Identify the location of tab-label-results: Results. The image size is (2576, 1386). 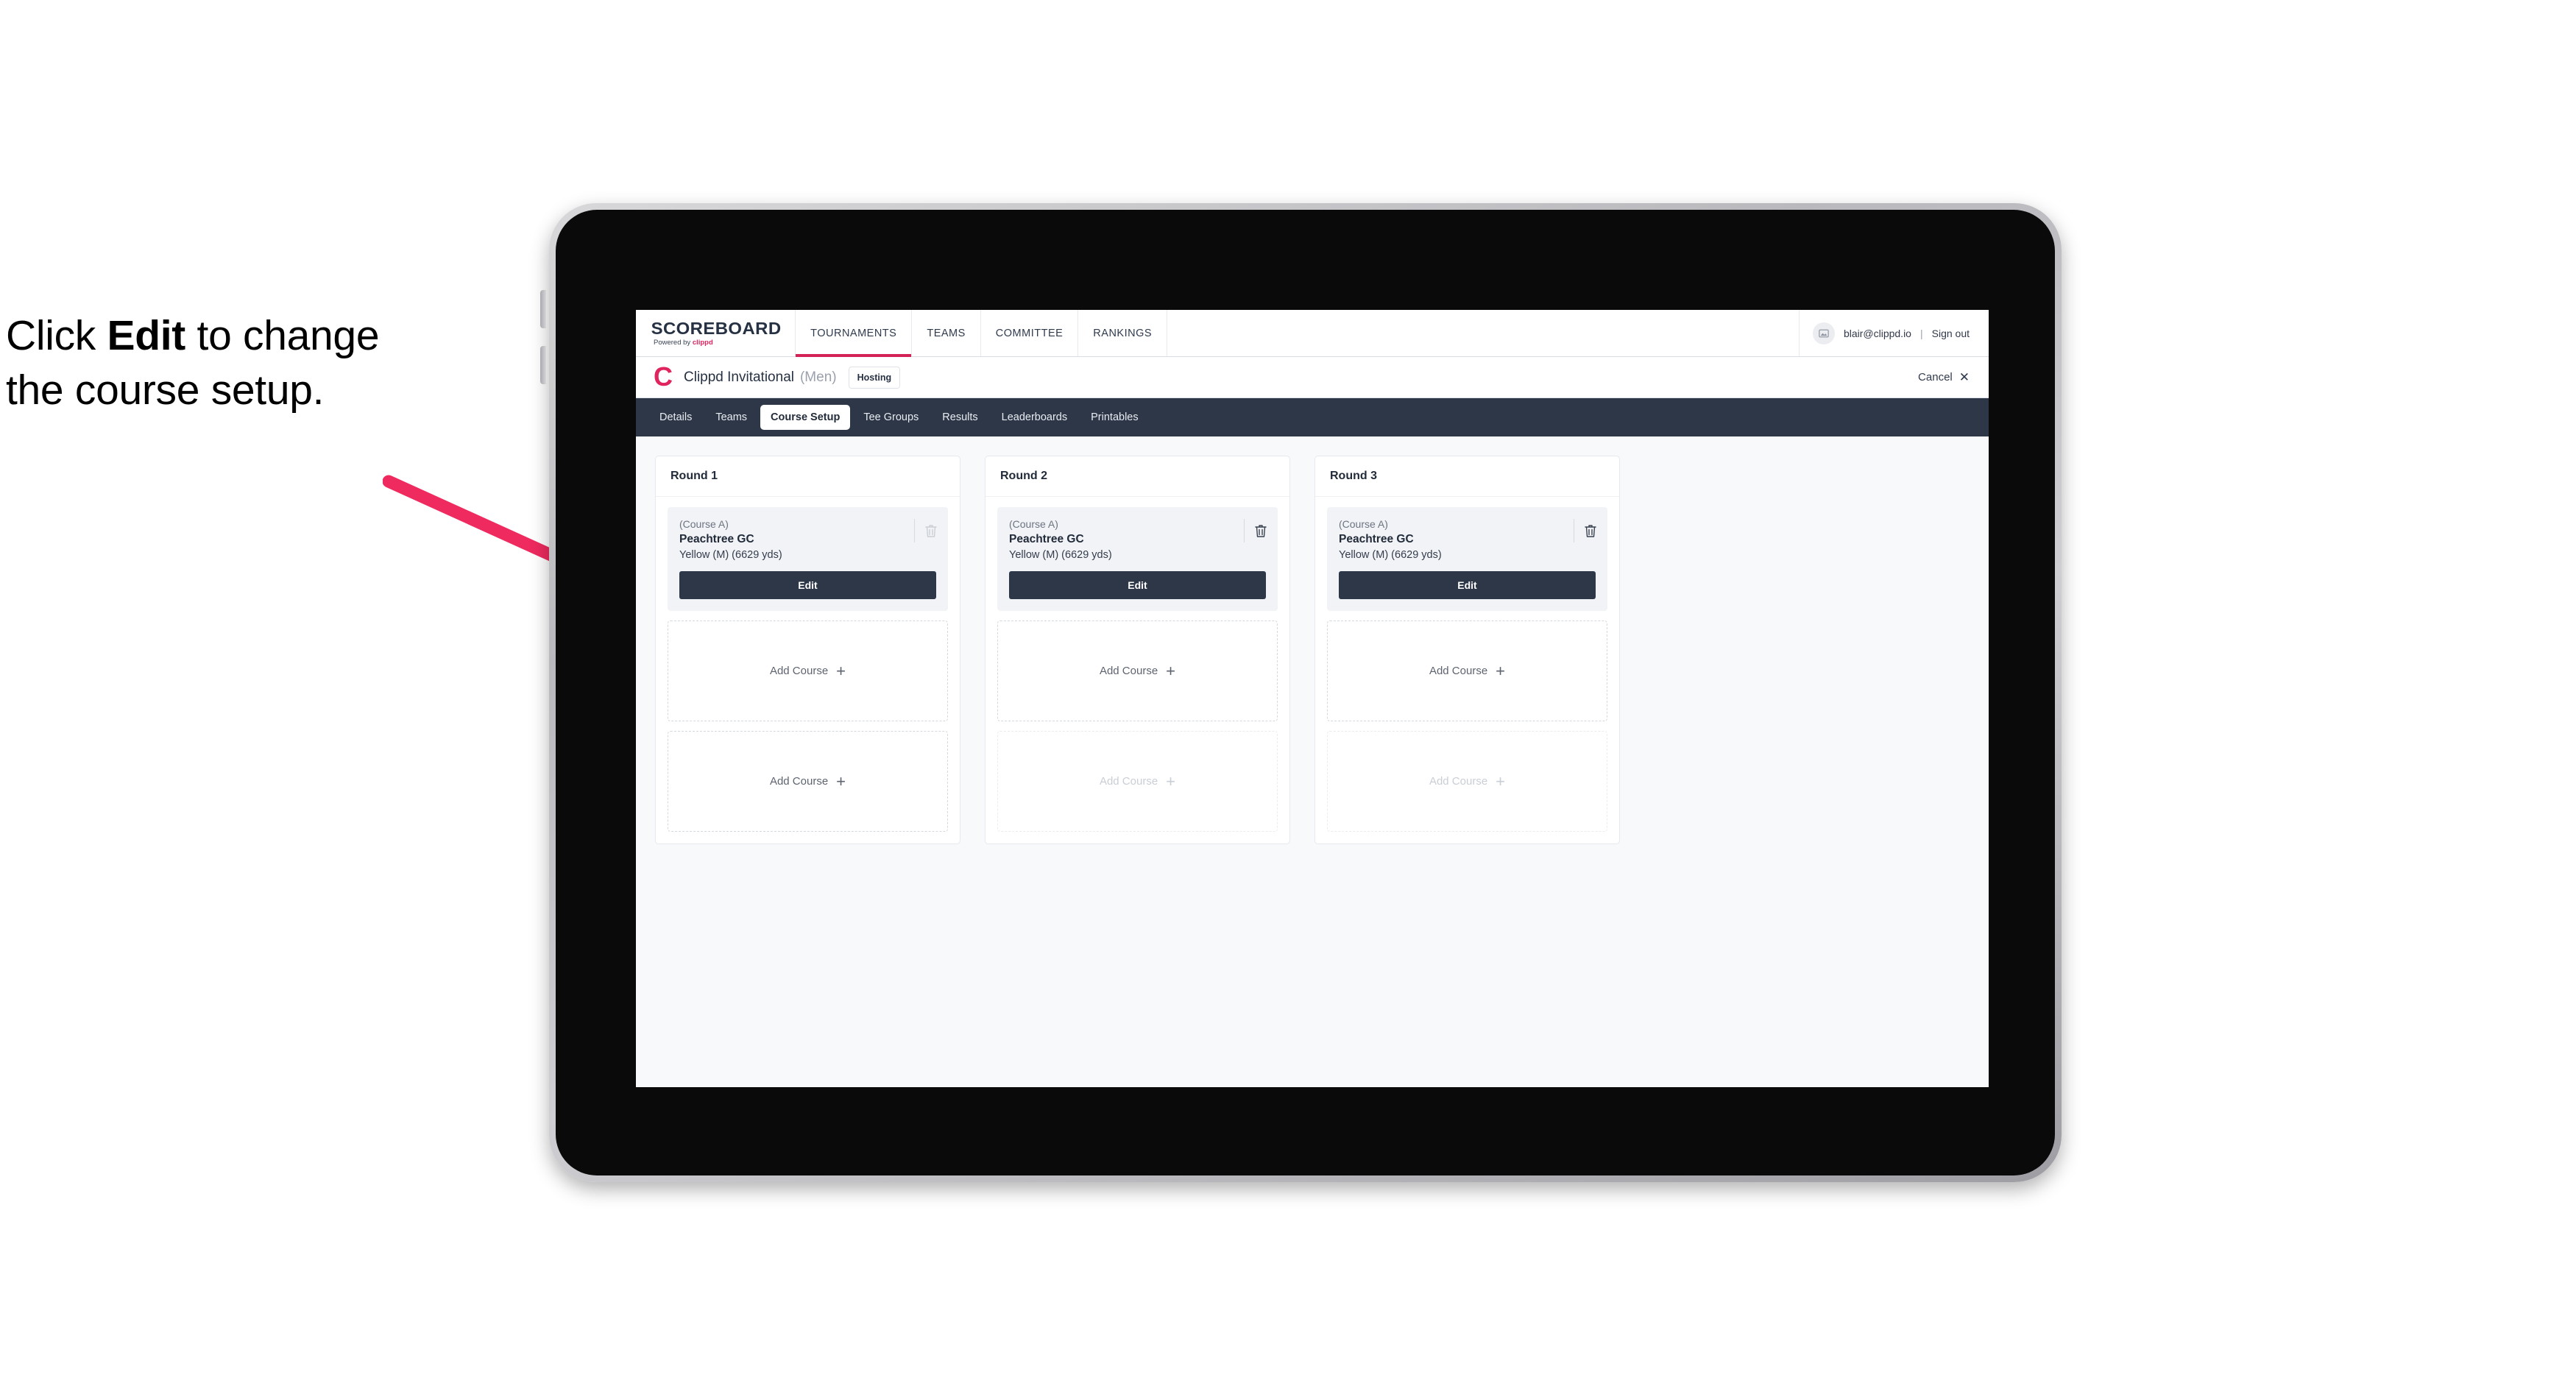
(960, 417).